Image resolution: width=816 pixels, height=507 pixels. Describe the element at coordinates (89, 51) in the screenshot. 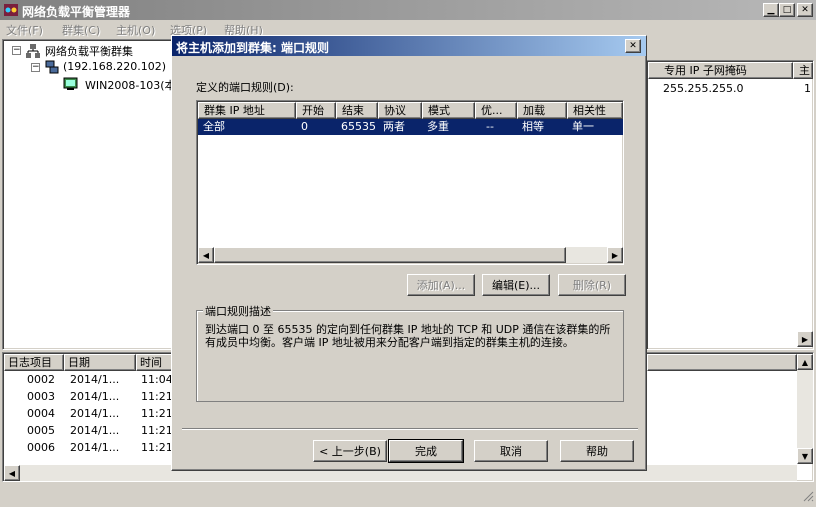

I see `tree-root-label: 网络负载平衡群集` at that location.